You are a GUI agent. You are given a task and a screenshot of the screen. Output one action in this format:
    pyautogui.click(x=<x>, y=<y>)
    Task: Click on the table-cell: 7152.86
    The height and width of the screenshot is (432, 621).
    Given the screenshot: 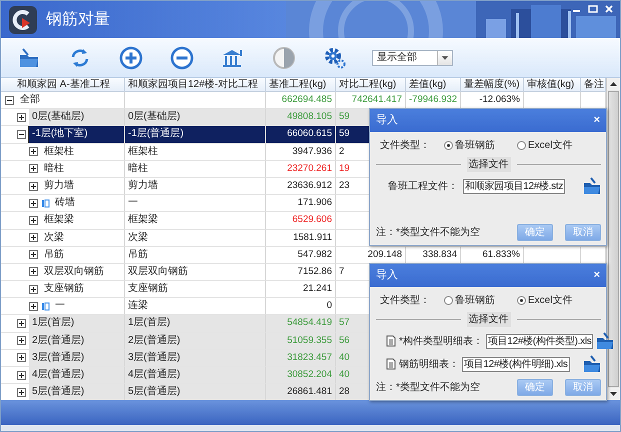 What is the action you would take?
    pyautogui.click(x=301, y=273)
    